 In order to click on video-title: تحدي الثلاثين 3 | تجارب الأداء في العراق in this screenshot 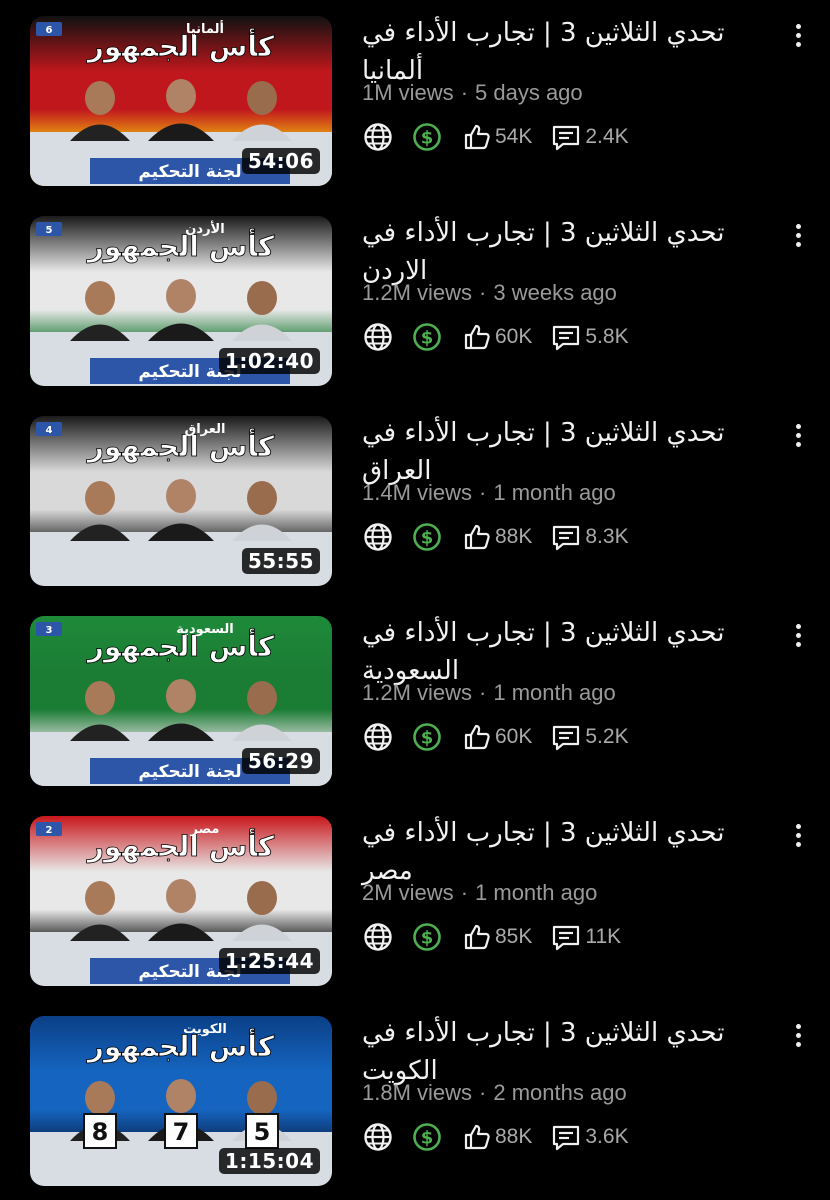, I will do `click(572, 452)`.